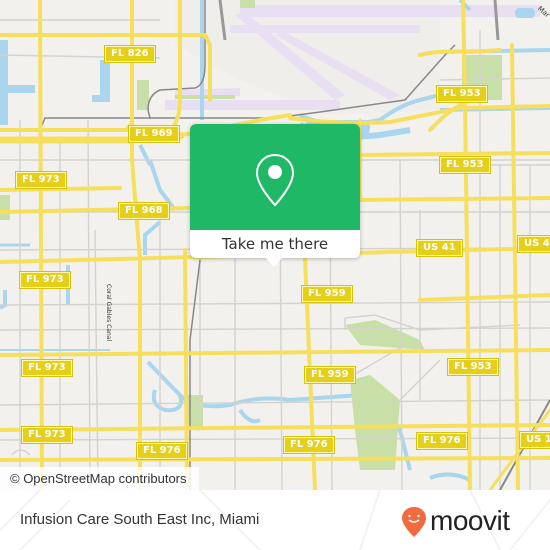 The height and width of the screenshot is (550, 550). I want to click on take-me-there-button: Take me there, so click(275, 244).